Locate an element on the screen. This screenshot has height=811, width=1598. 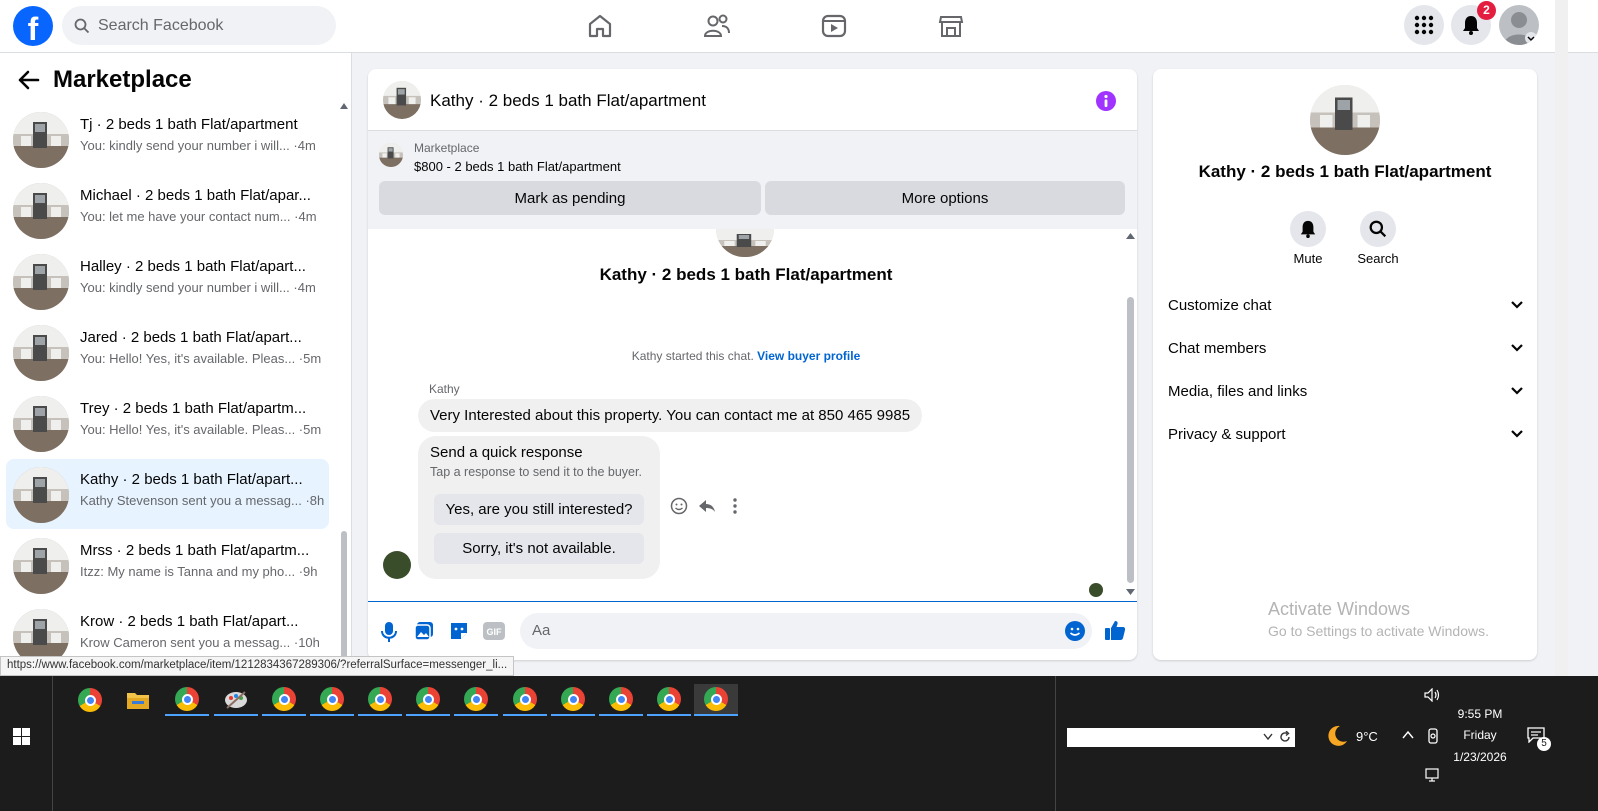
menu-grid-button is located at coordinates (1424, 25).